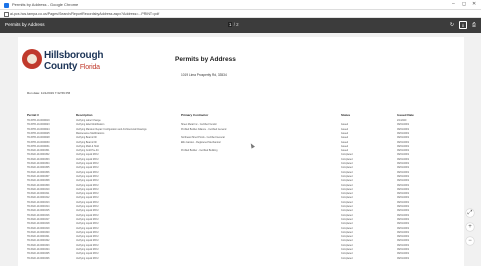 Image resolution: width=481 pixels, height=266 pixels. What do you see at coordinates (464, 4) in the screenshot?
I see `maximize-icon: ◻` at bounding box center [464, 4].